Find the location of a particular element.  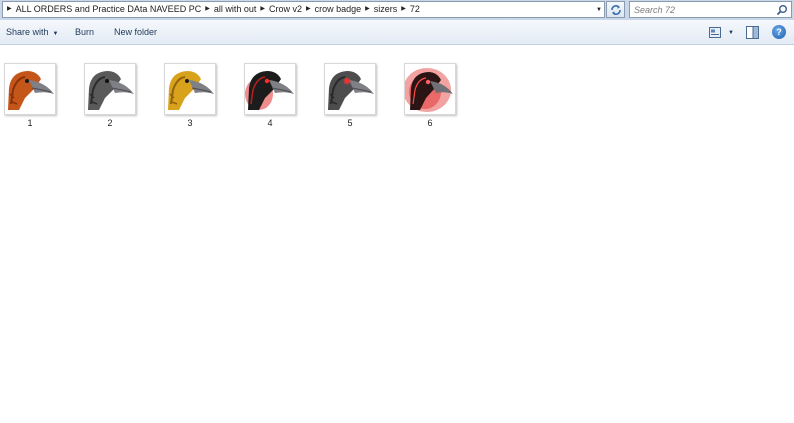

crow-badge-thumbnail-gold is located at coordinates (191, 90).